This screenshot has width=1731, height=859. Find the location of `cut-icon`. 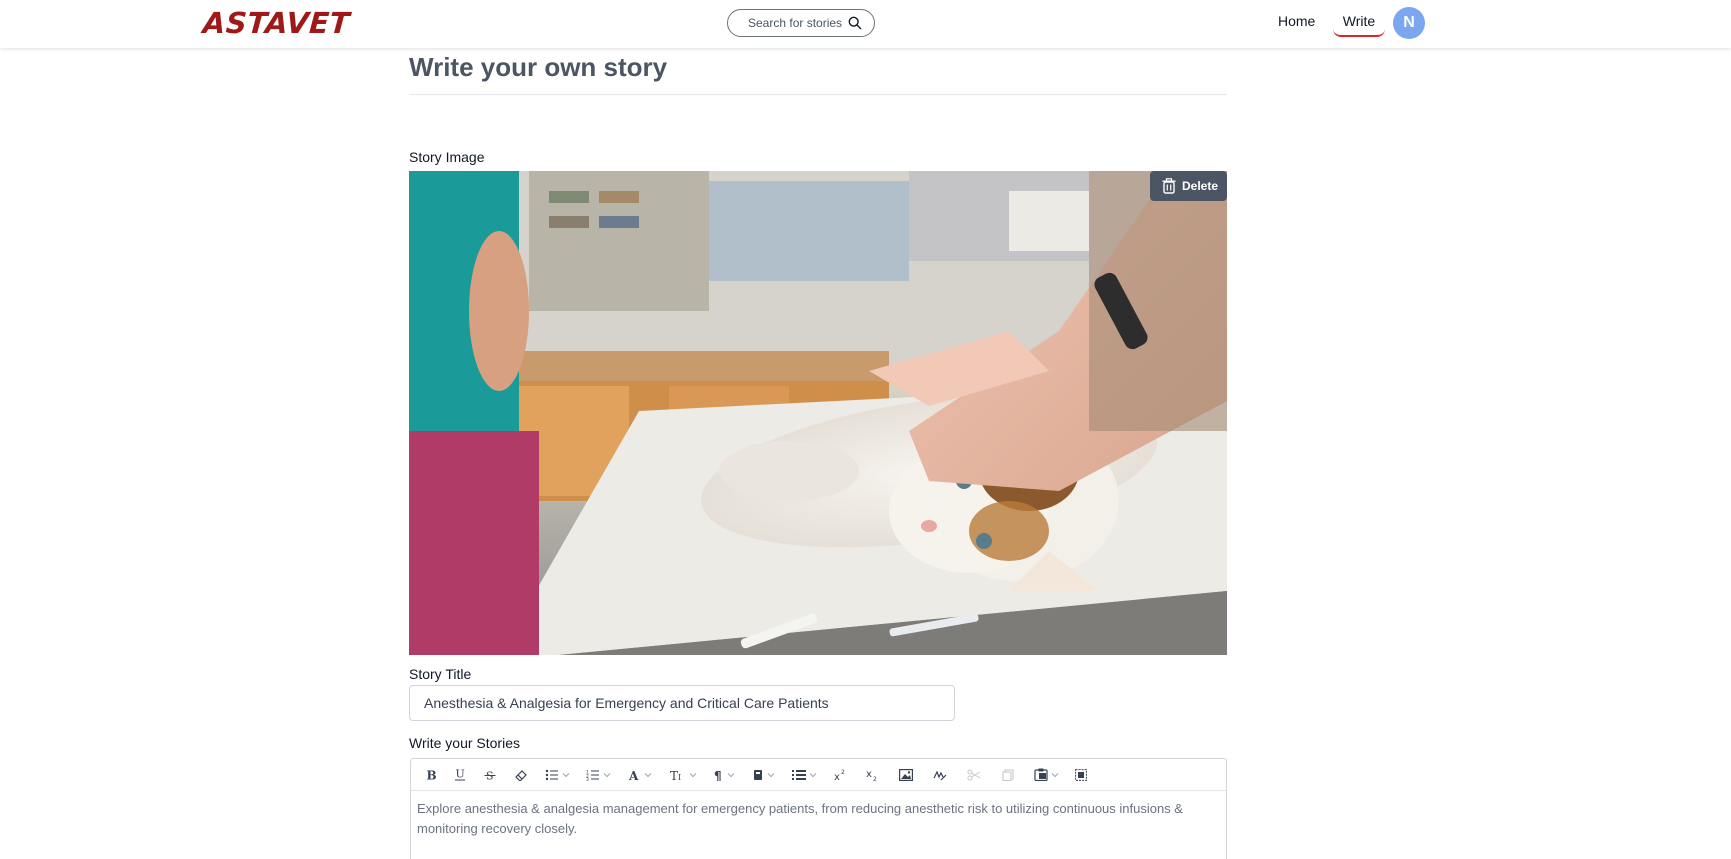

cut-icon is located at coordinates (974, 775).